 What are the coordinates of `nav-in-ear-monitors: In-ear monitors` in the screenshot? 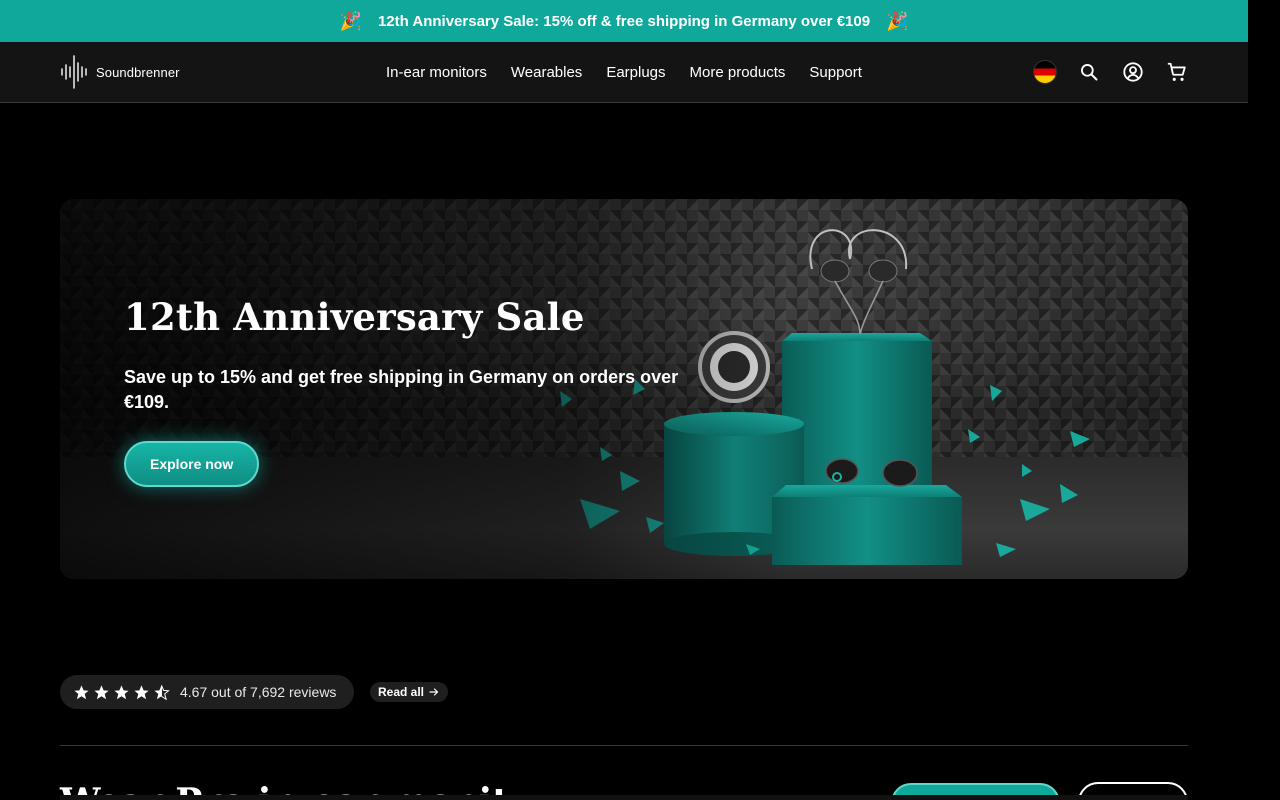 It's located at (436, 72).